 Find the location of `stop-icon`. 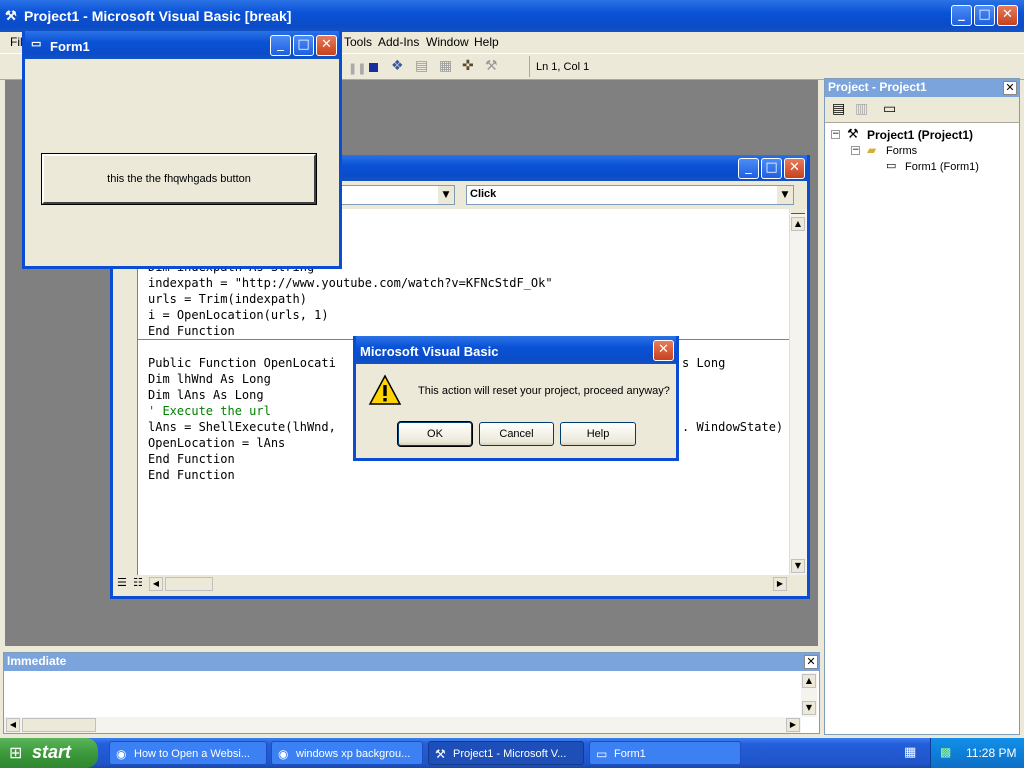

stop-icon is located at coordinates (373, 67).